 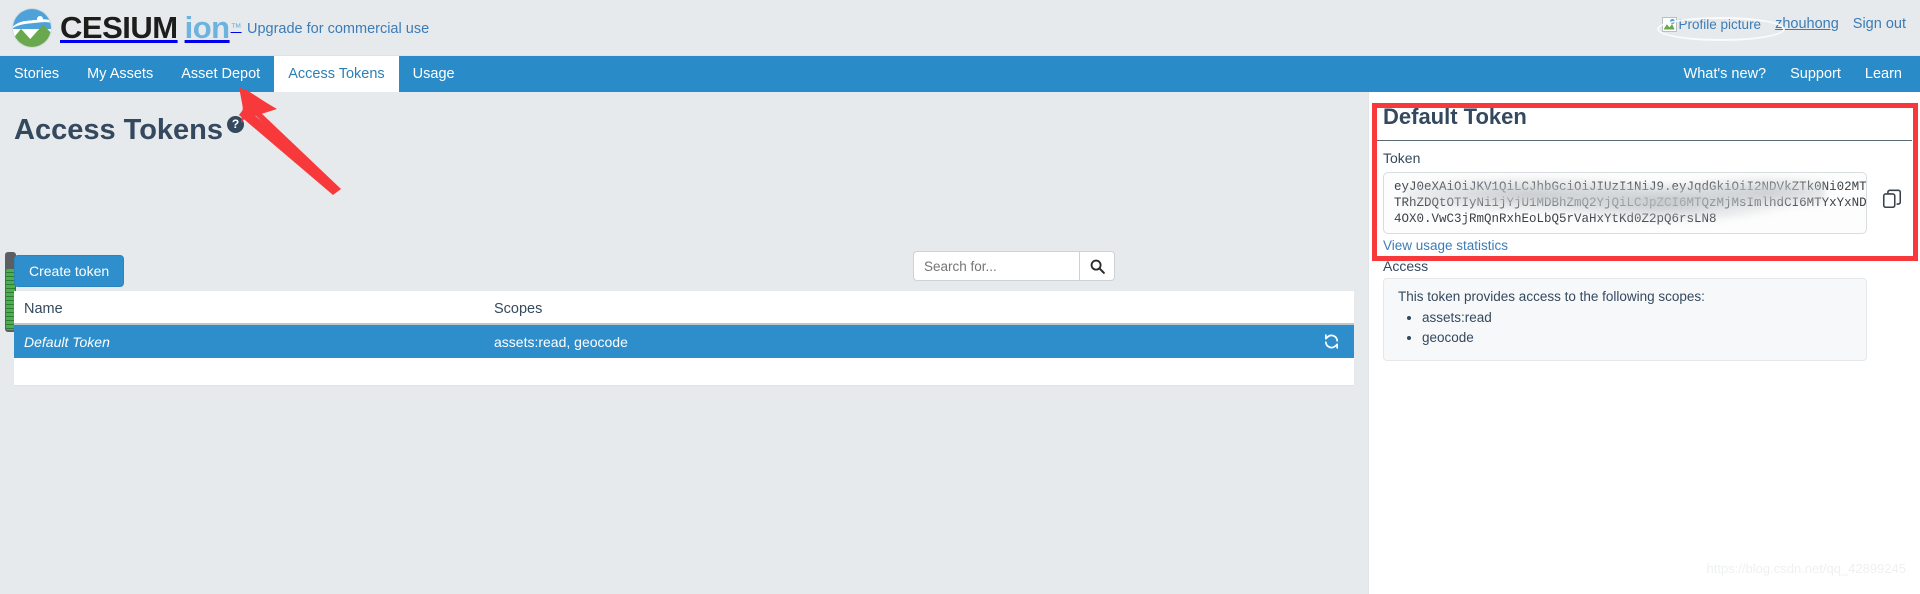 I want to click on help-icon: ?, so click(x=235, y=124).